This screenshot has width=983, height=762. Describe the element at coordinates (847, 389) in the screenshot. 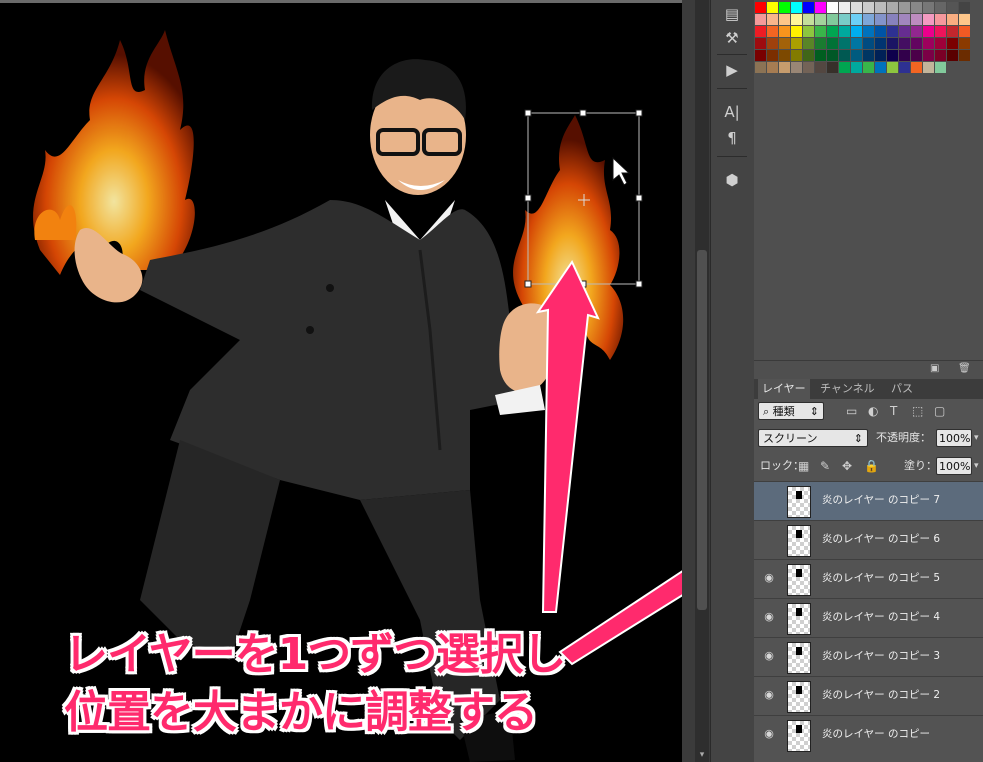

I see `tab-channels: チャンネル` at that location.